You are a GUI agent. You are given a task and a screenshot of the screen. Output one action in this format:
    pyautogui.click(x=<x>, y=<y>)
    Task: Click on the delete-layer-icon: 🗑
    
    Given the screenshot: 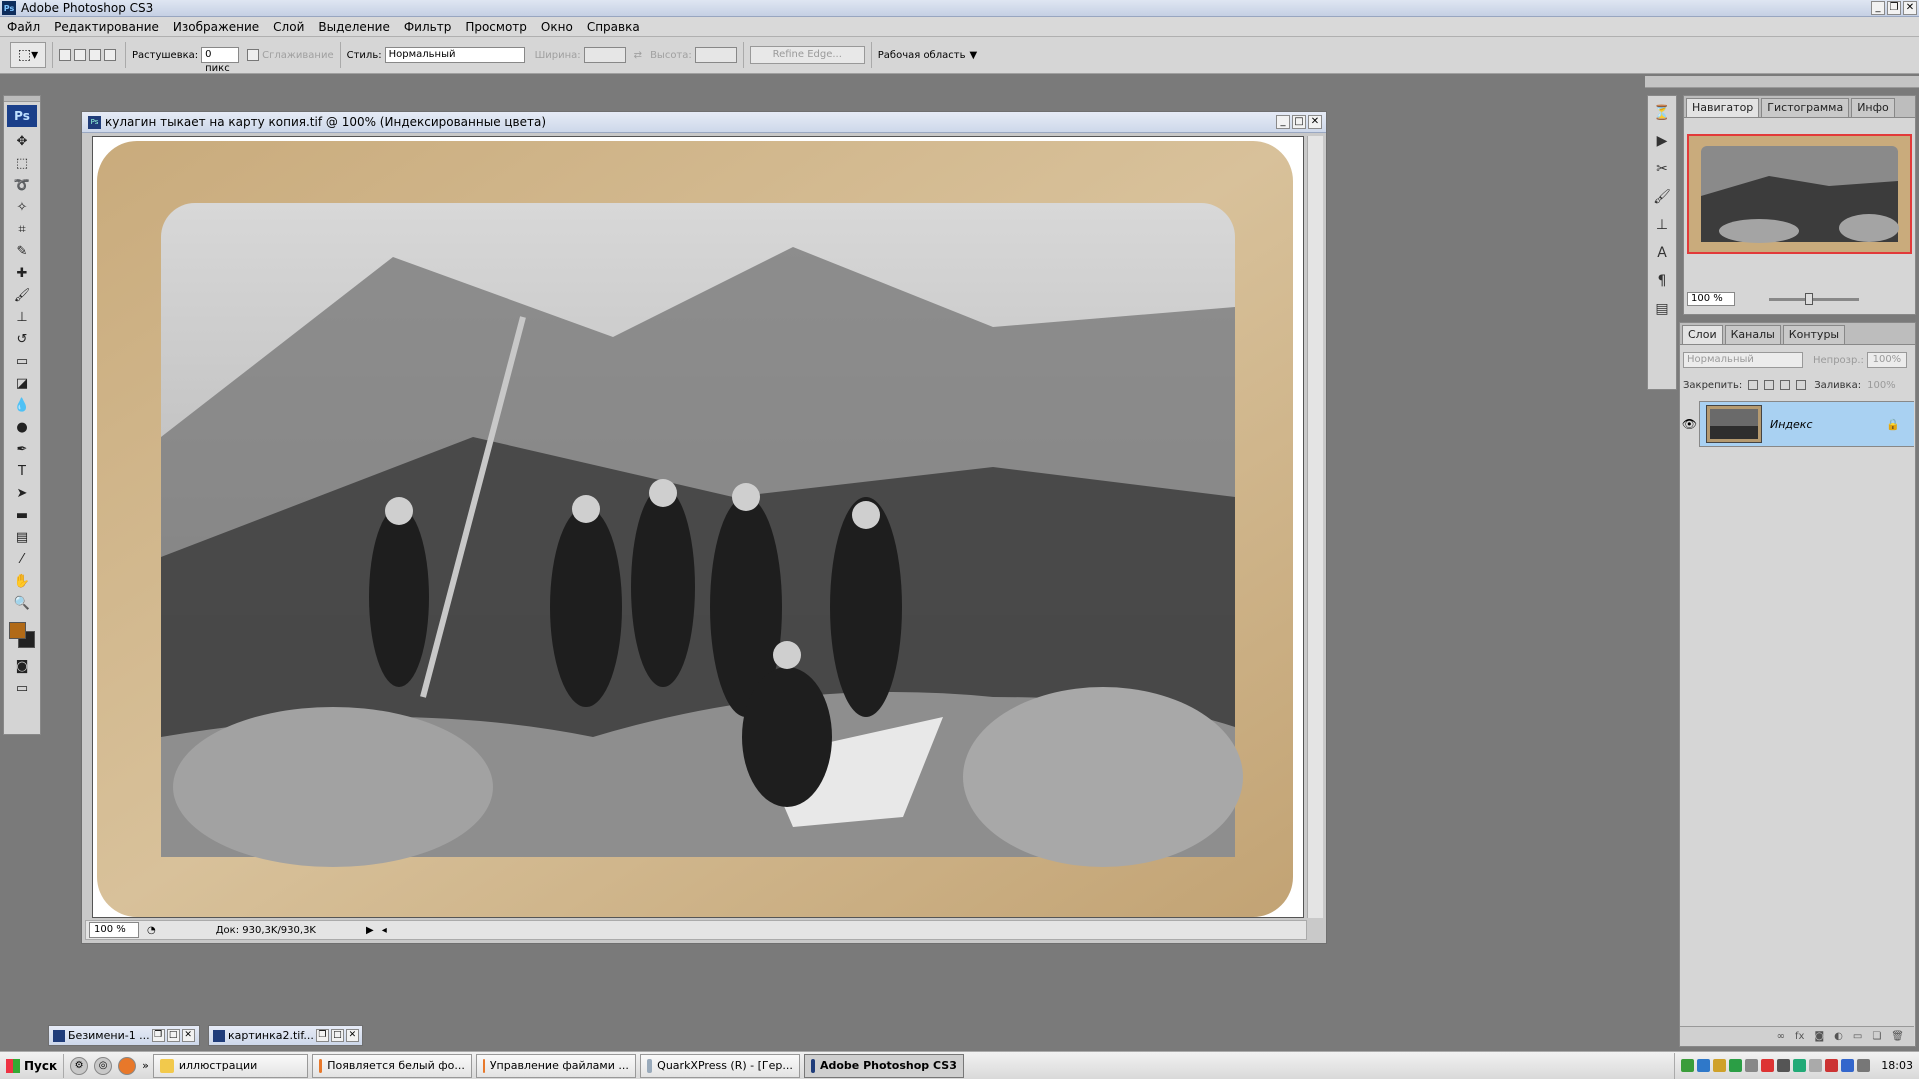 What is the action you would take?
    pyautogui.click(x=1897, y=1036)
    